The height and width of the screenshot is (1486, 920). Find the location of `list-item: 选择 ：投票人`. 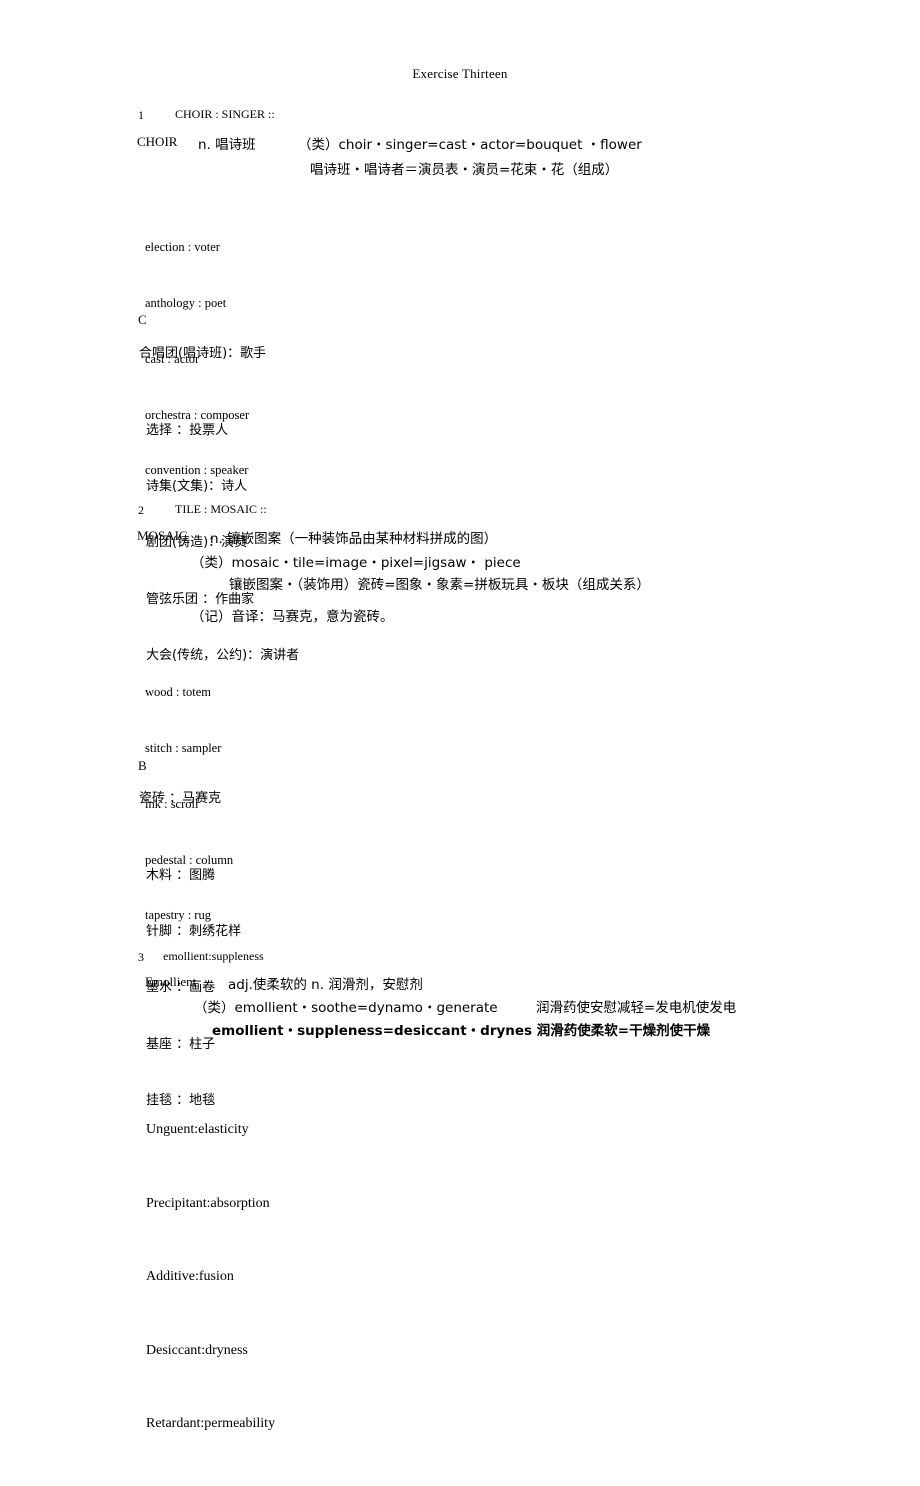

list-item: 选择 ：投票人 is located at coordinates (187, 430).